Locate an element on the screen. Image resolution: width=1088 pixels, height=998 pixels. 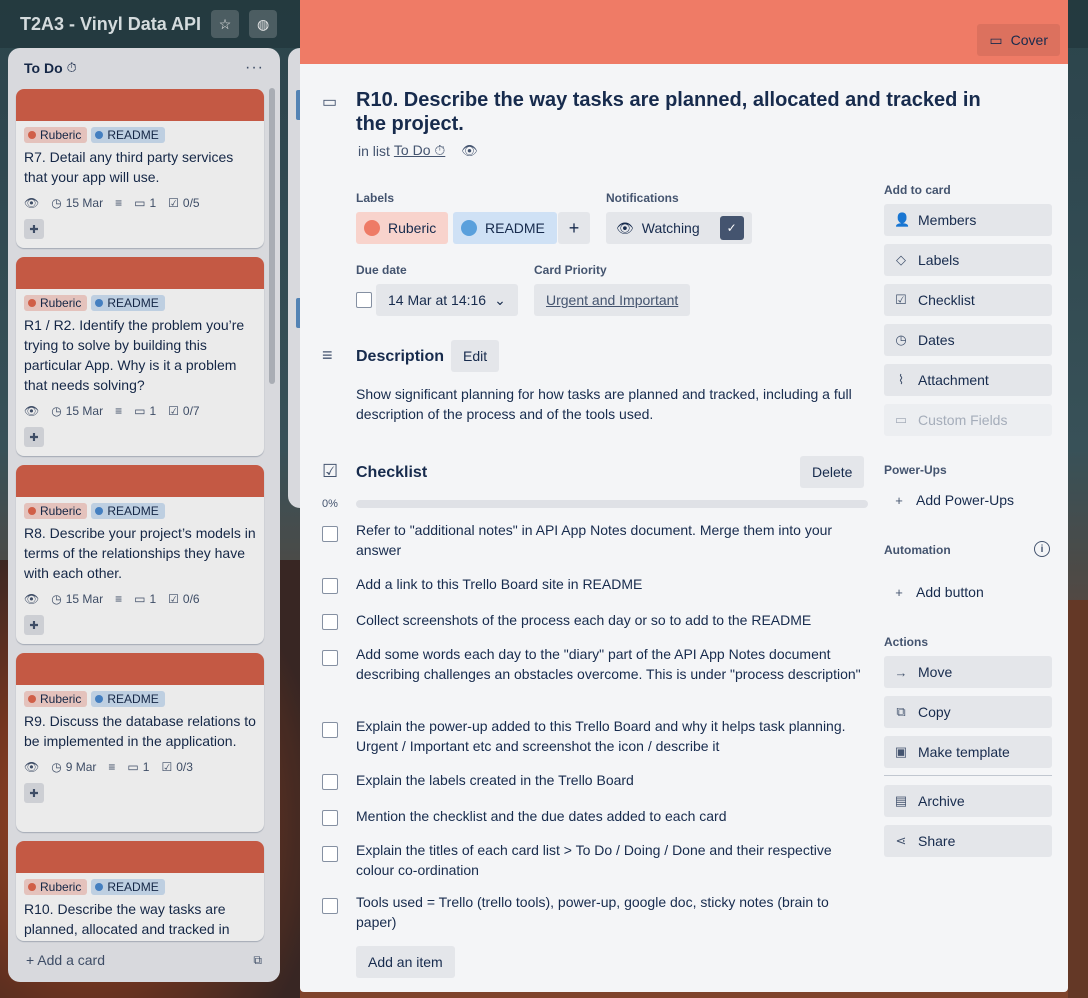
add-to-card-heading: Add to card is located at coordinates (917, 190).